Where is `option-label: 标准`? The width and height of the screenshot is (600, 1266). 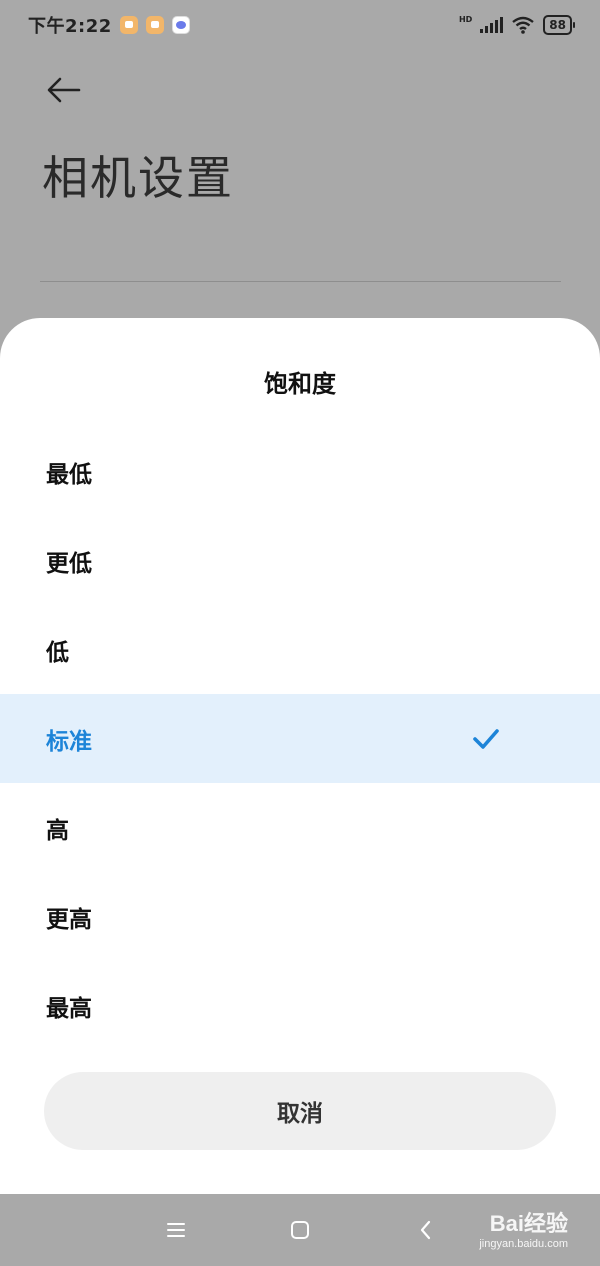 option-label: 标准 is located at coordinates (69, 741).